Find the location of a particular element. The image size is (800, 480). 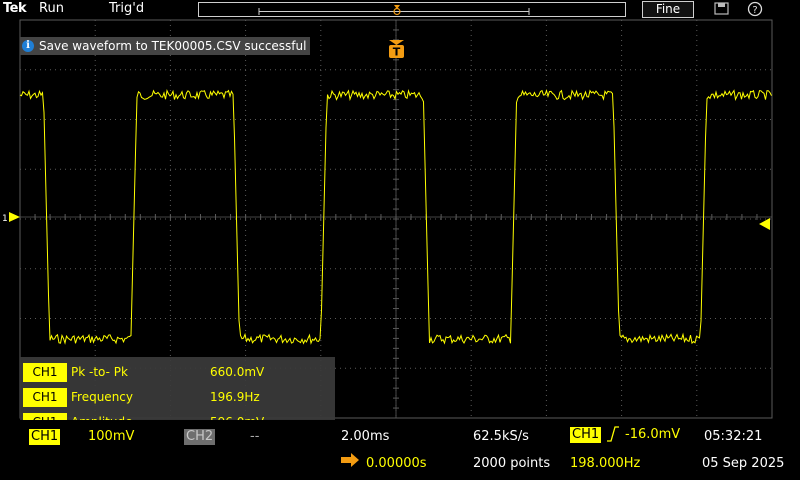

record-view-bar is located at coordinates (412, 9).